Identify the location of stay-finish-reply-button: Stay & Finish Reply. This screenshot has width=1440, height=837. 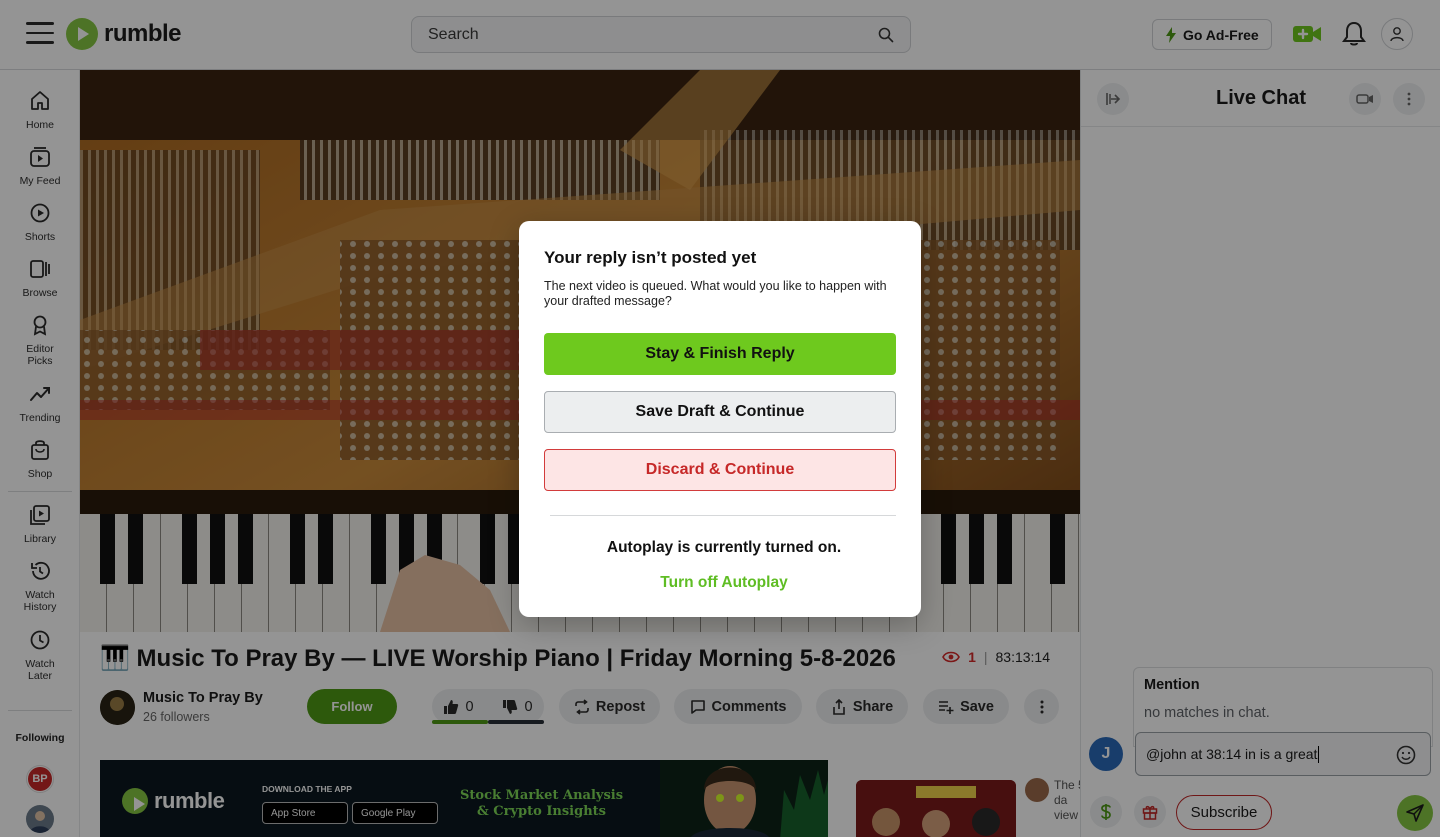
(720, 354).